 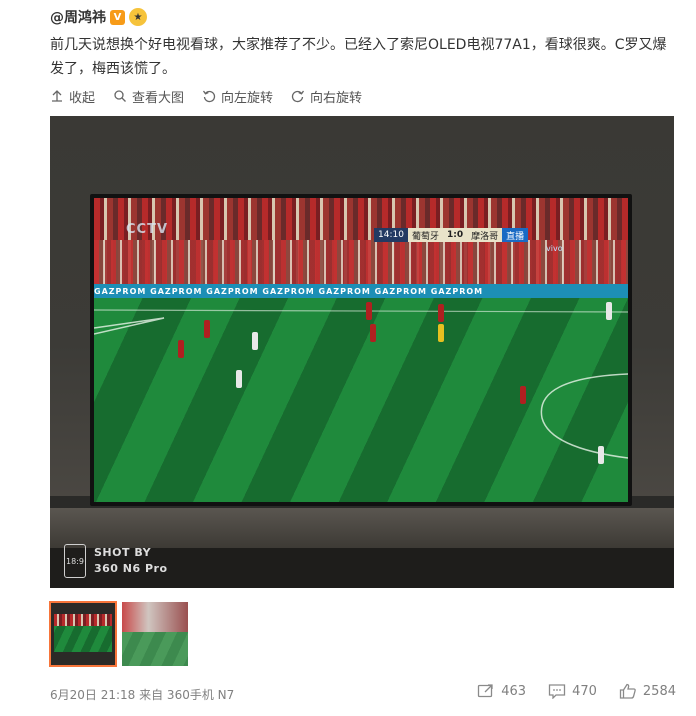 What do you see at coordinates (75, 561) in the screenshot?
I see `aspect-ratio-icon: 18:9` at bounding box center [75, 561].